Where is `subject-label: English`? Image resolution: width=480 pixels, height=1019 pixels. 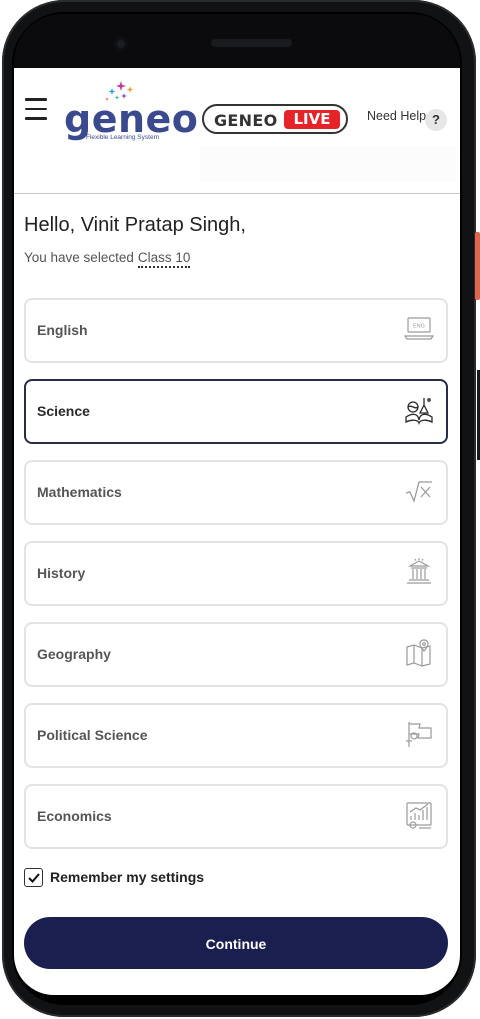
subject-label: English is located at coordinates (62, 330).